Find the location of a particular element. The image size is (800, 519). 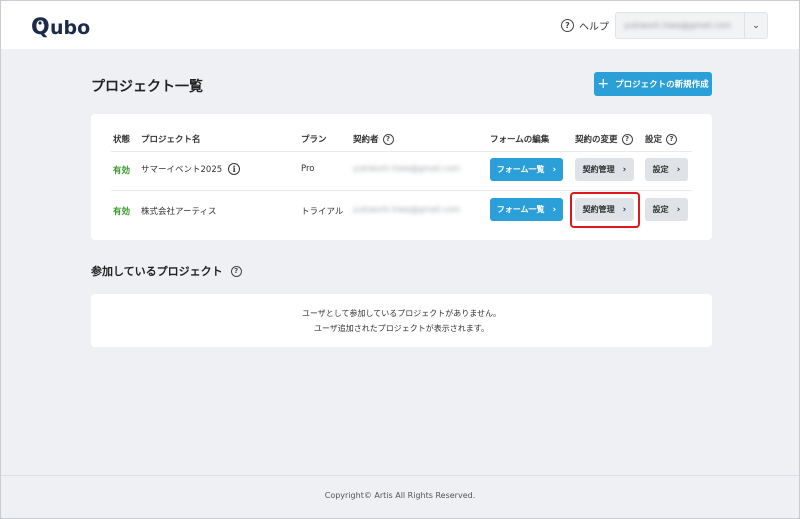

footer-divider is located at coordinates (400, 475).